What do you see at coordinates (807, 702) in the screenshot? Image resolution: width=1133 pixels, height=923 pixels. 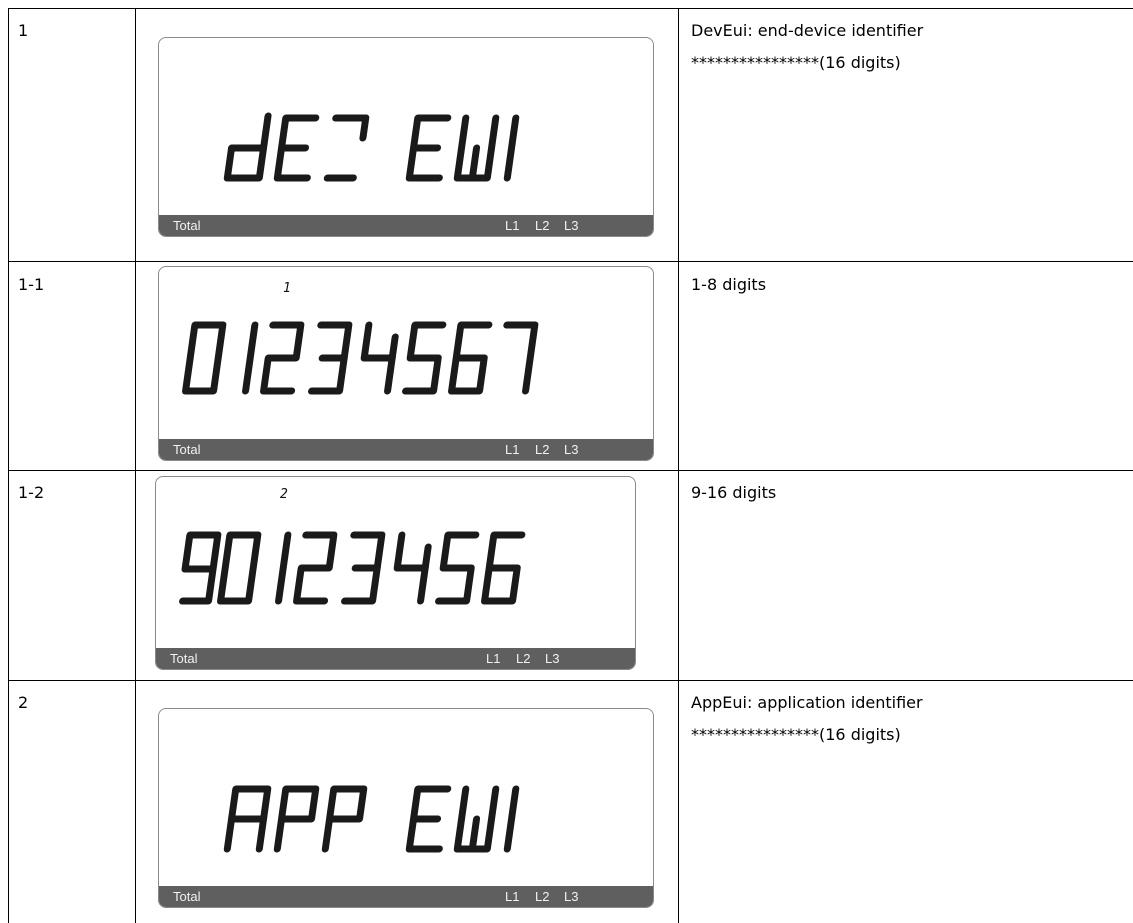 I see `description-line: AppEui: application identifier` at bounding box center [807, 702].